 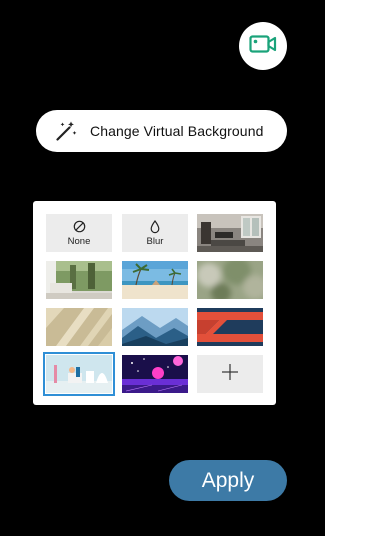 What do you see at coordinates (79, 327) in the screenshot?
I see `background-sunlit-blinds` at bounding box center [79, 327].